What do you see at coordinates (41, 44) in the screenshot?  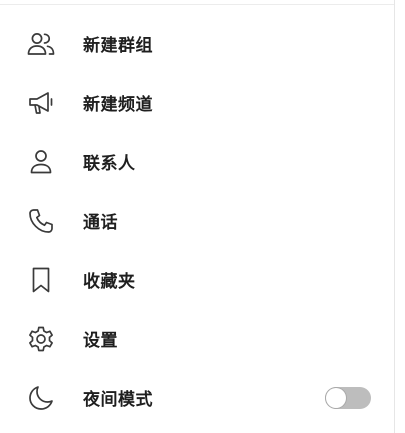 I see `group-icon` at bounding box center [41, 44].